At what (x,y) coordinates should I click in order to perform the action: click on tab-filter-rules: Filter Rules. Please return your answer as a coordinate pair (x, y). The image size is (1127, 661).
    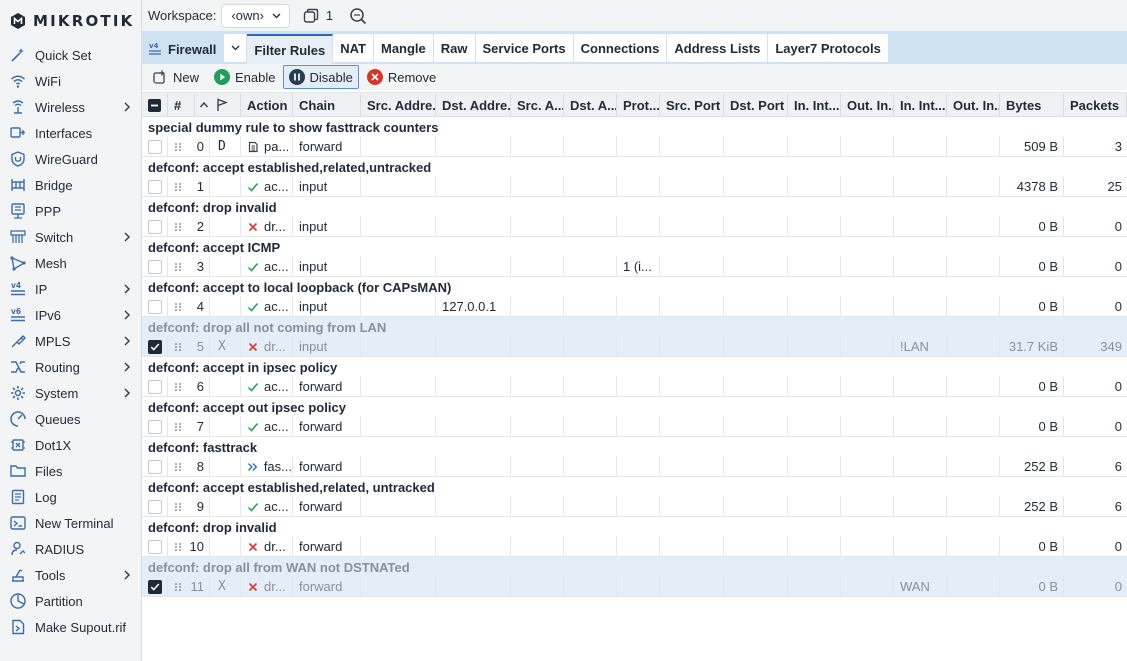
    Looking at the image, I should click on (290, 49).